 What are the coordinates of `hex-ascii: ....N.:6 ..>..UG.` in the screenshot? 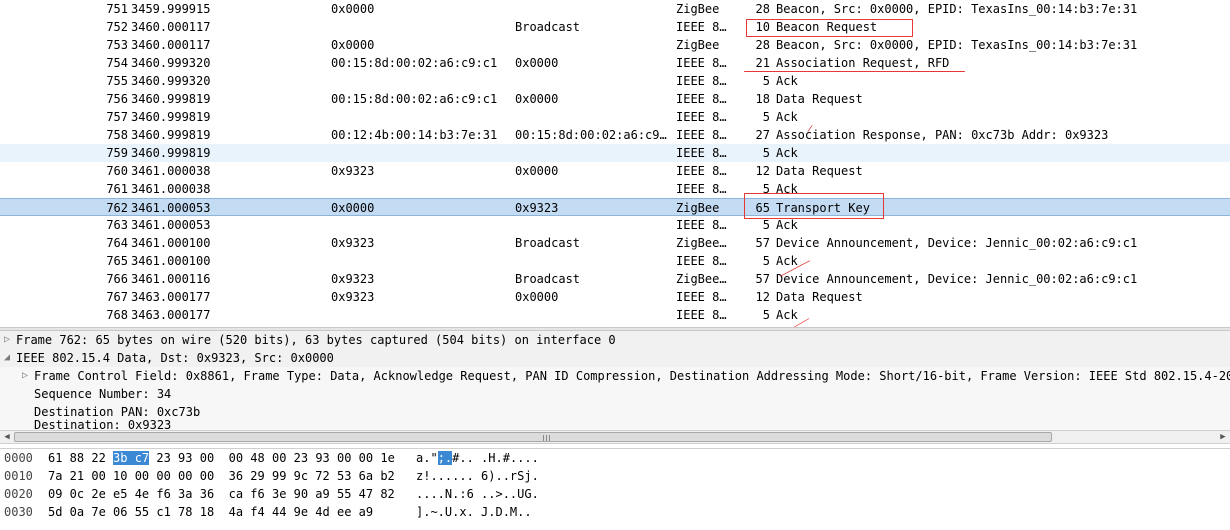 It's located at (477, 494).